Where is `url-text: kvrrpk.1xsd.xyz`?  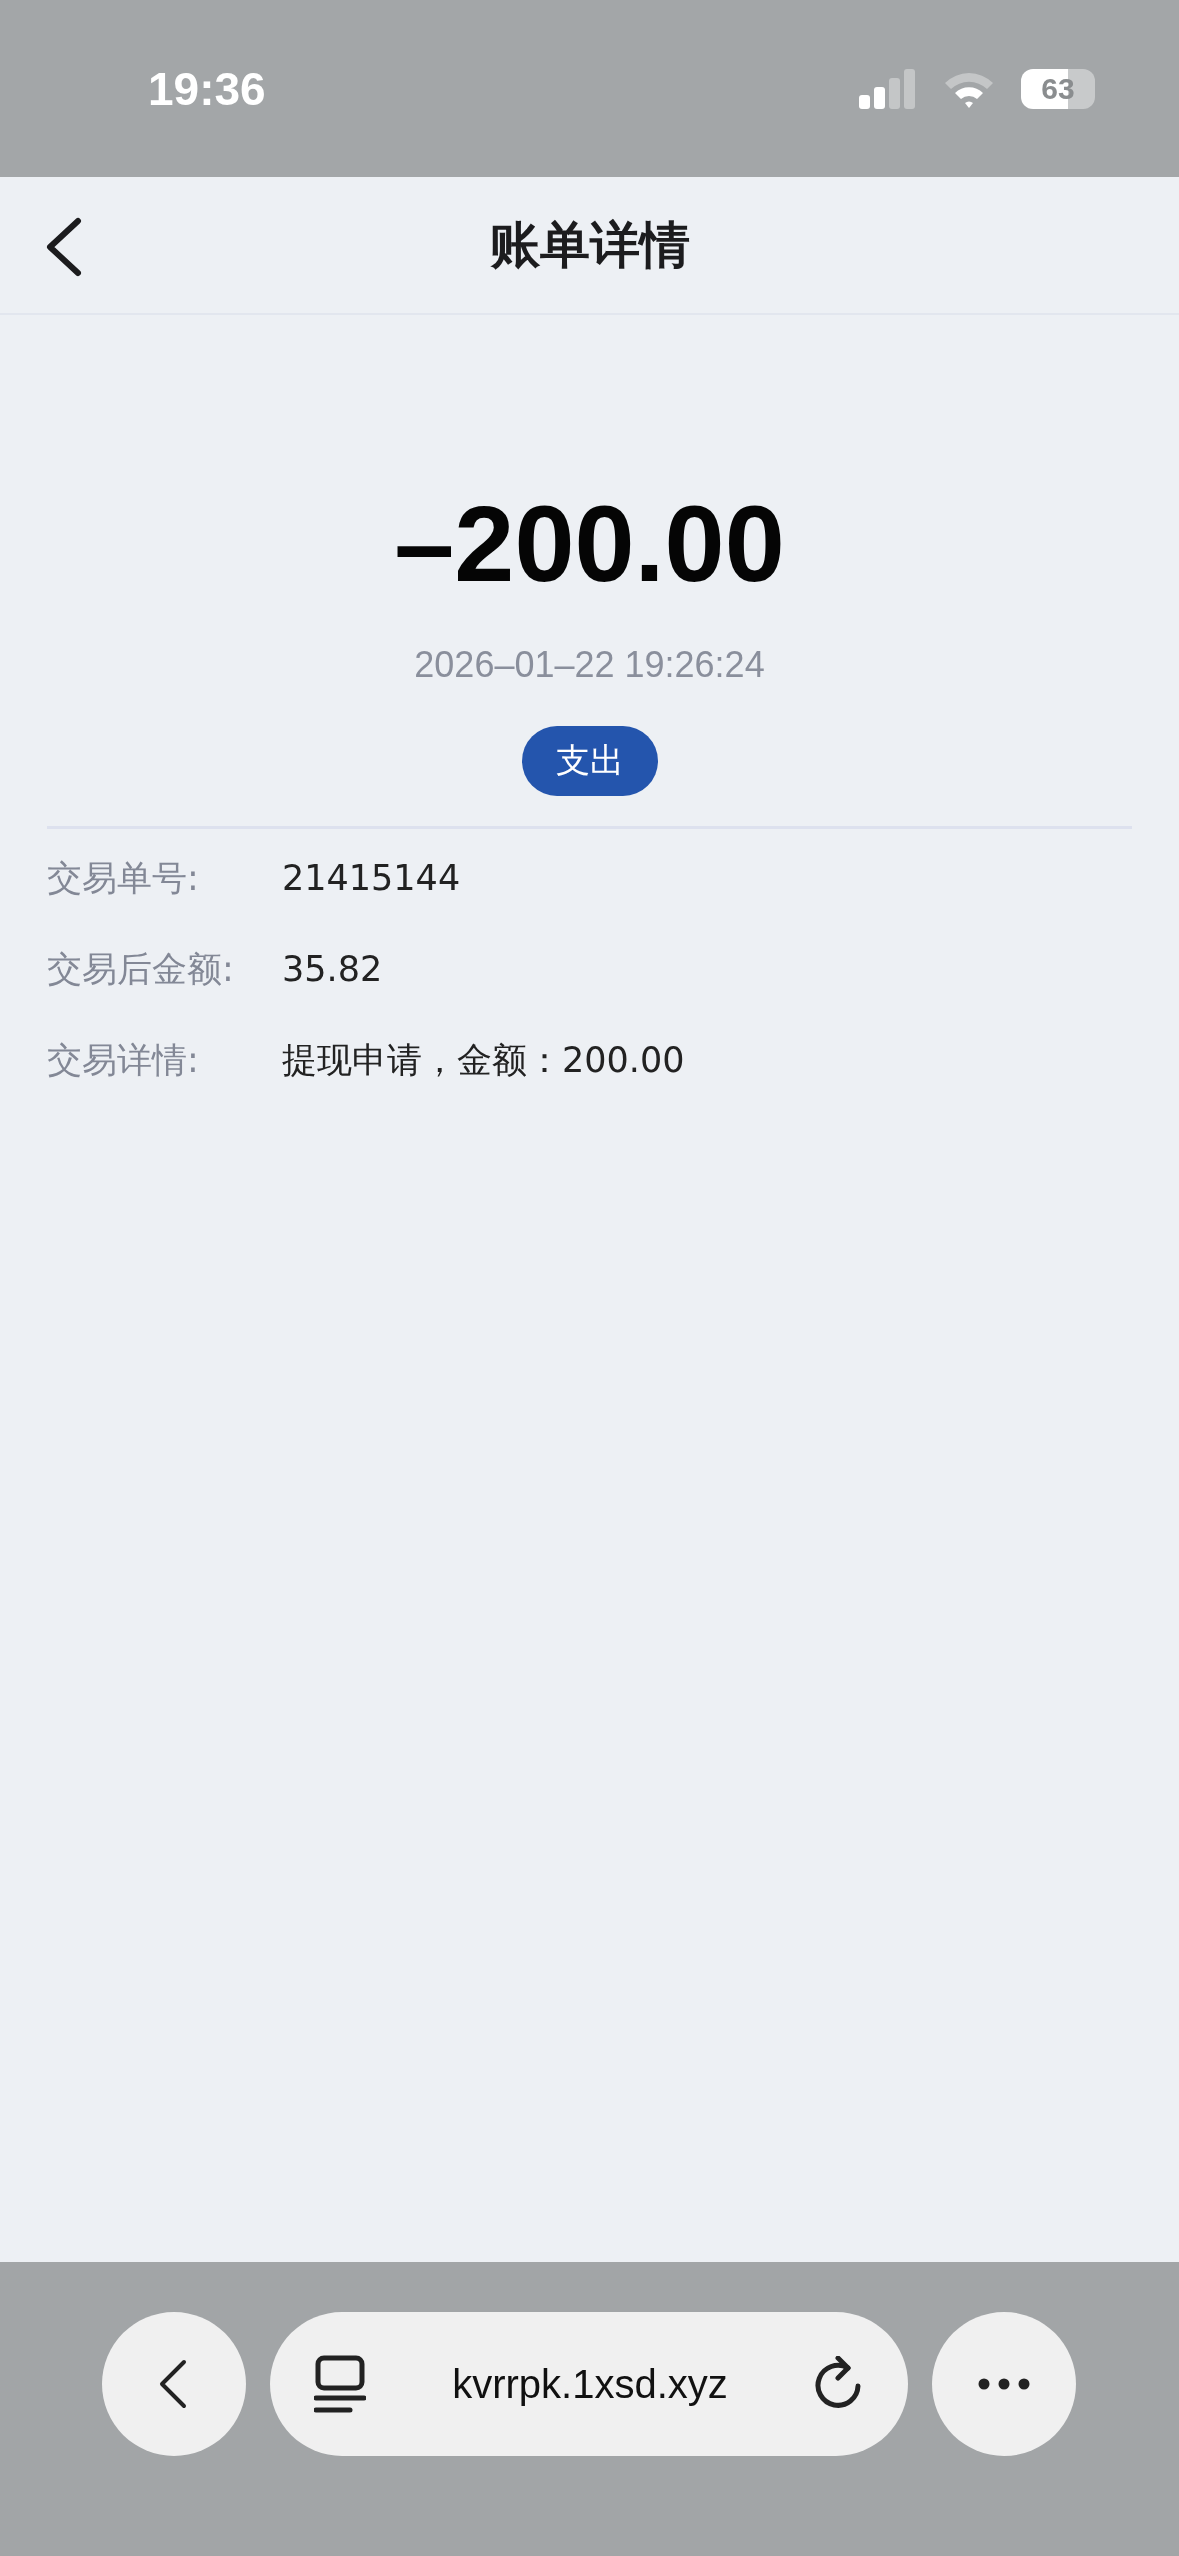 url-text: kvrrpk.1xsd.xyz is located at coordinates (590, 2384).